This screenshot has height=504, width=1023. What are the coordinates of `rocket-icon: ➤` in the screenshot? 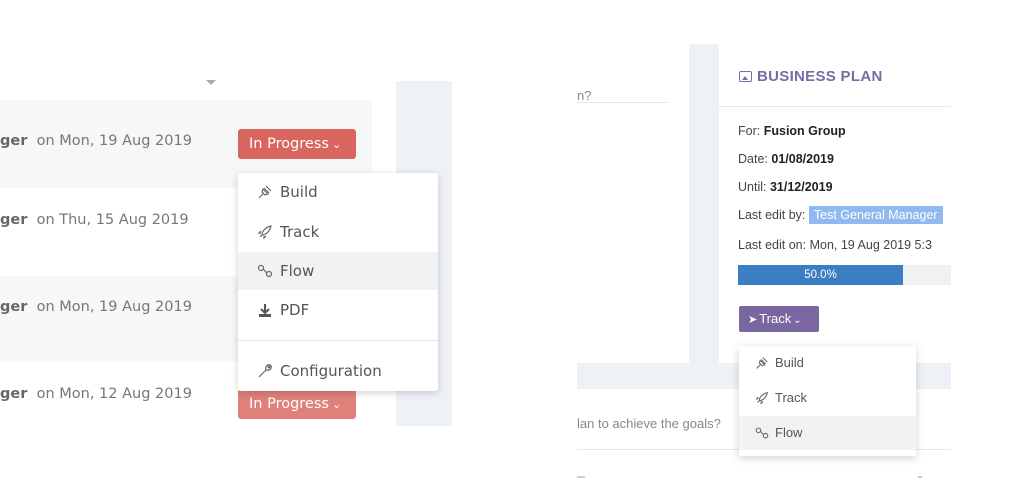 It's located at (753, 320).